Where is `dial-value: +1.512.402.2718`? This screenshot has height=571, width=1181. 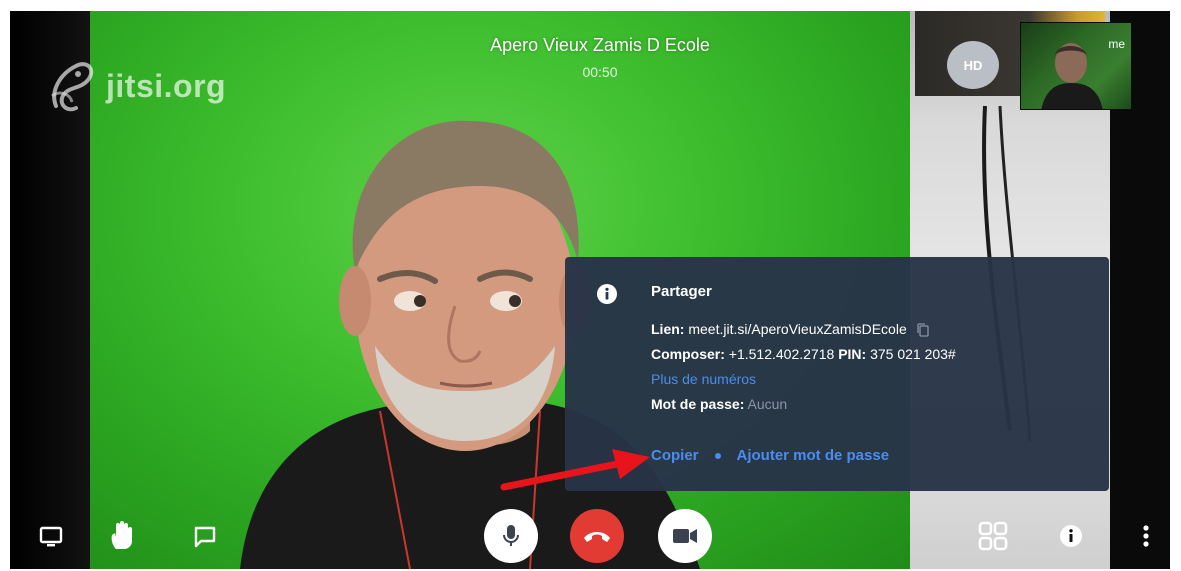
dial-value: +1.512.402.2718 is located at coordinates (781, 354).